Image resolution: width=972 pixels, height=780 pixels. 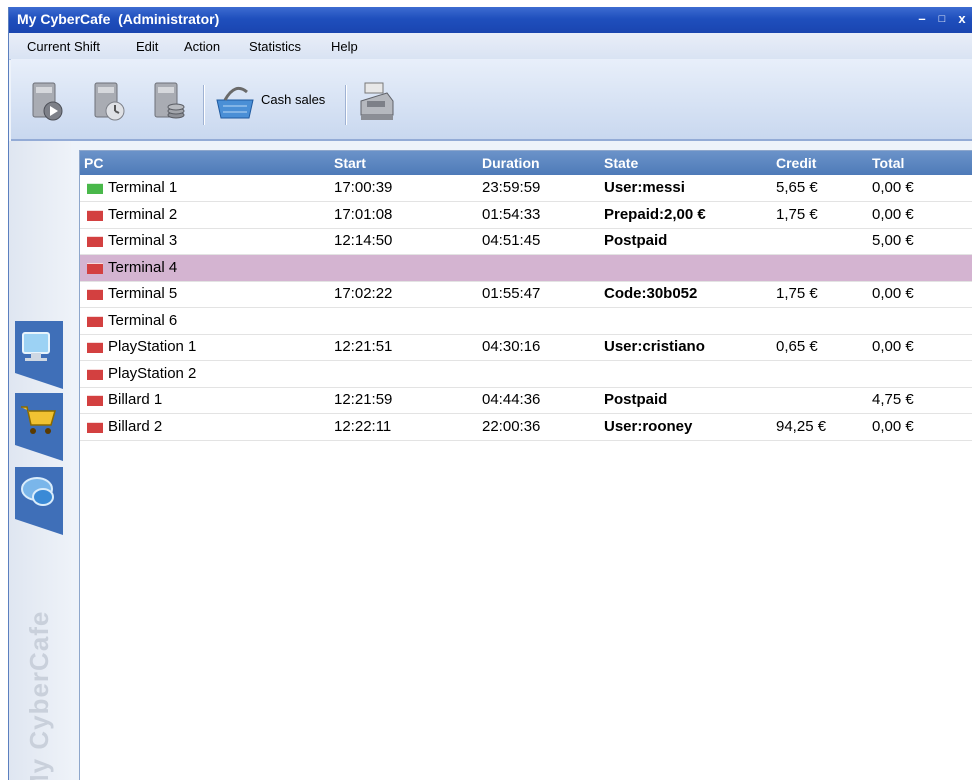 I want to click on state-cell: User:rooney, so click(x=648, y=426).